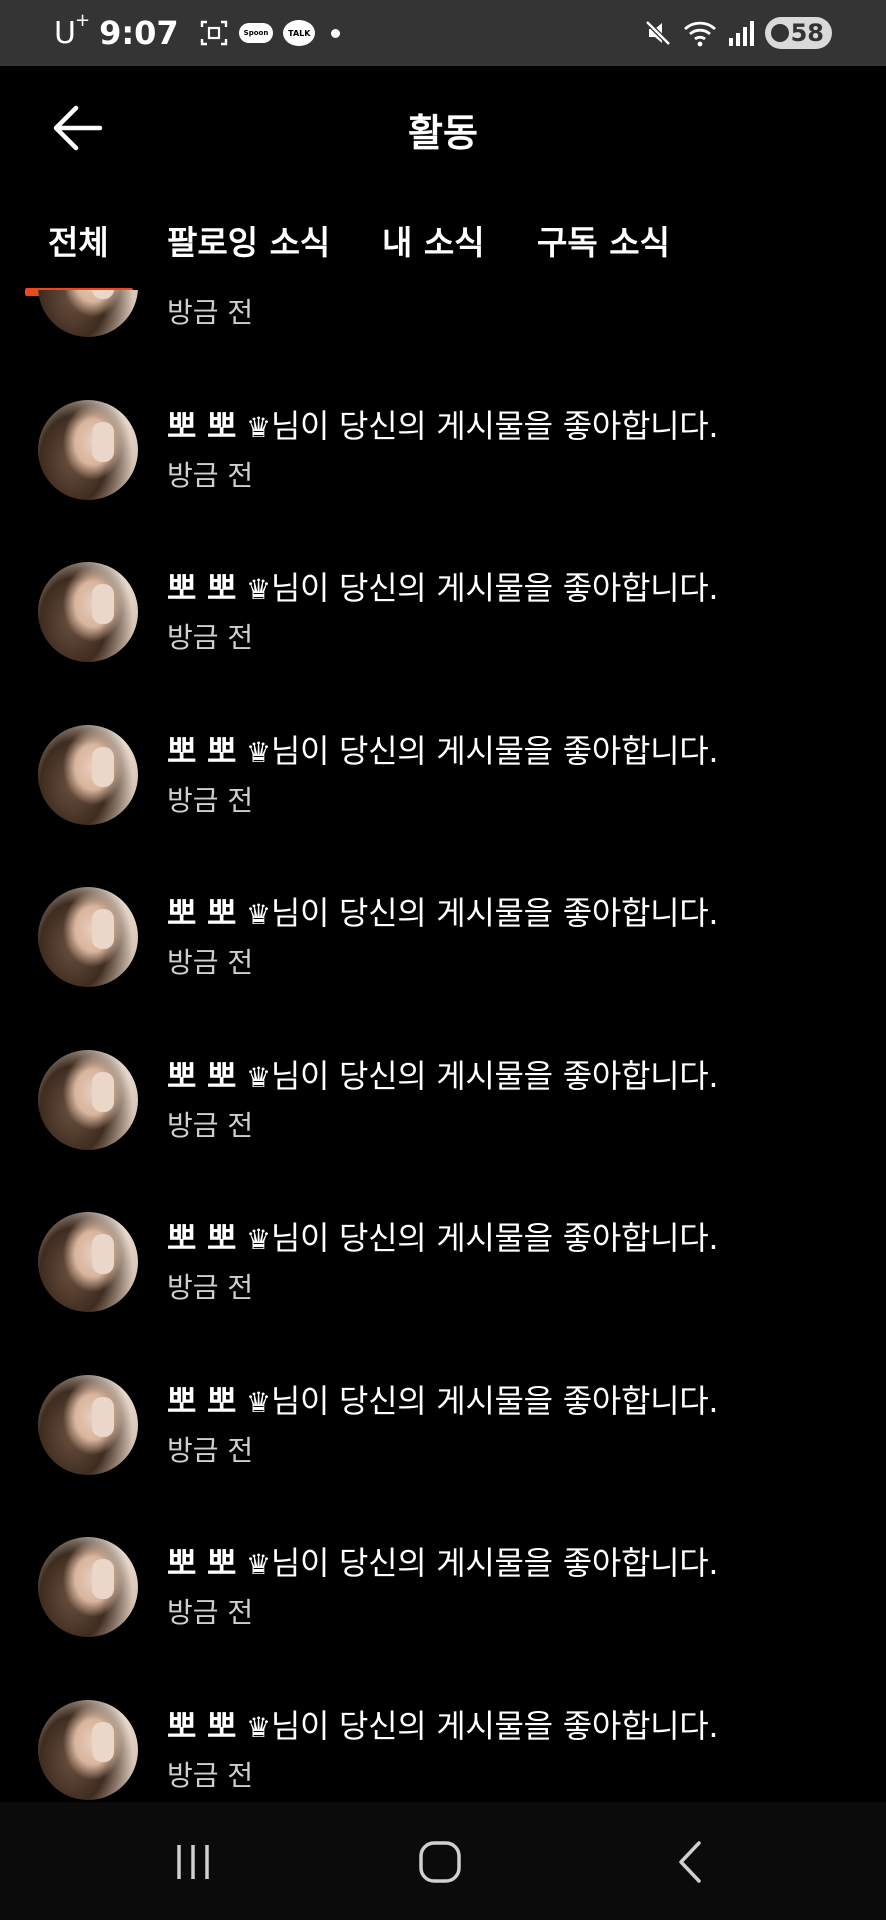  I want to click on home-icon, so click(440, 1862).